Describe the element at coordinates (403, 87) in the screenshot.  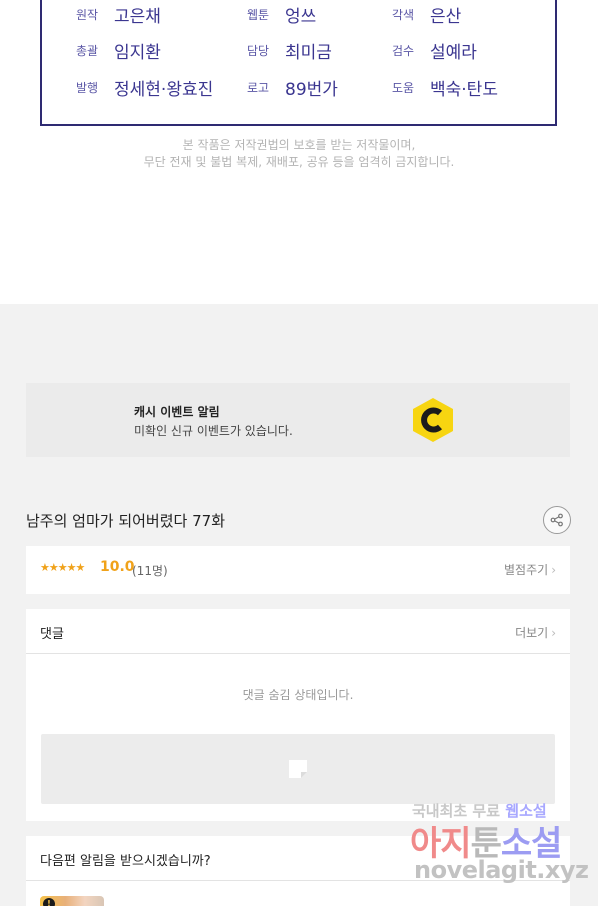
I see `credit-role: 도움` at that location.